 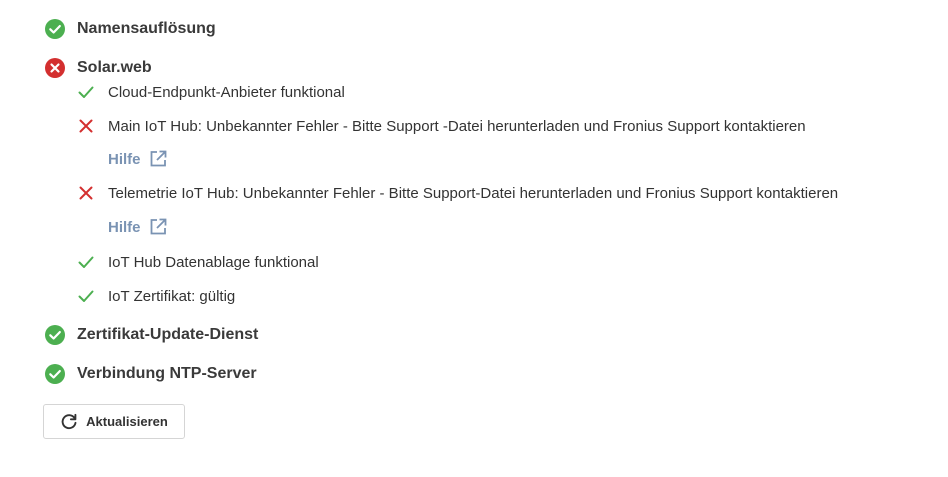 I want to click on subcheck-label: IoT Hub Datenablage funktional, so click(x=213, y=262).